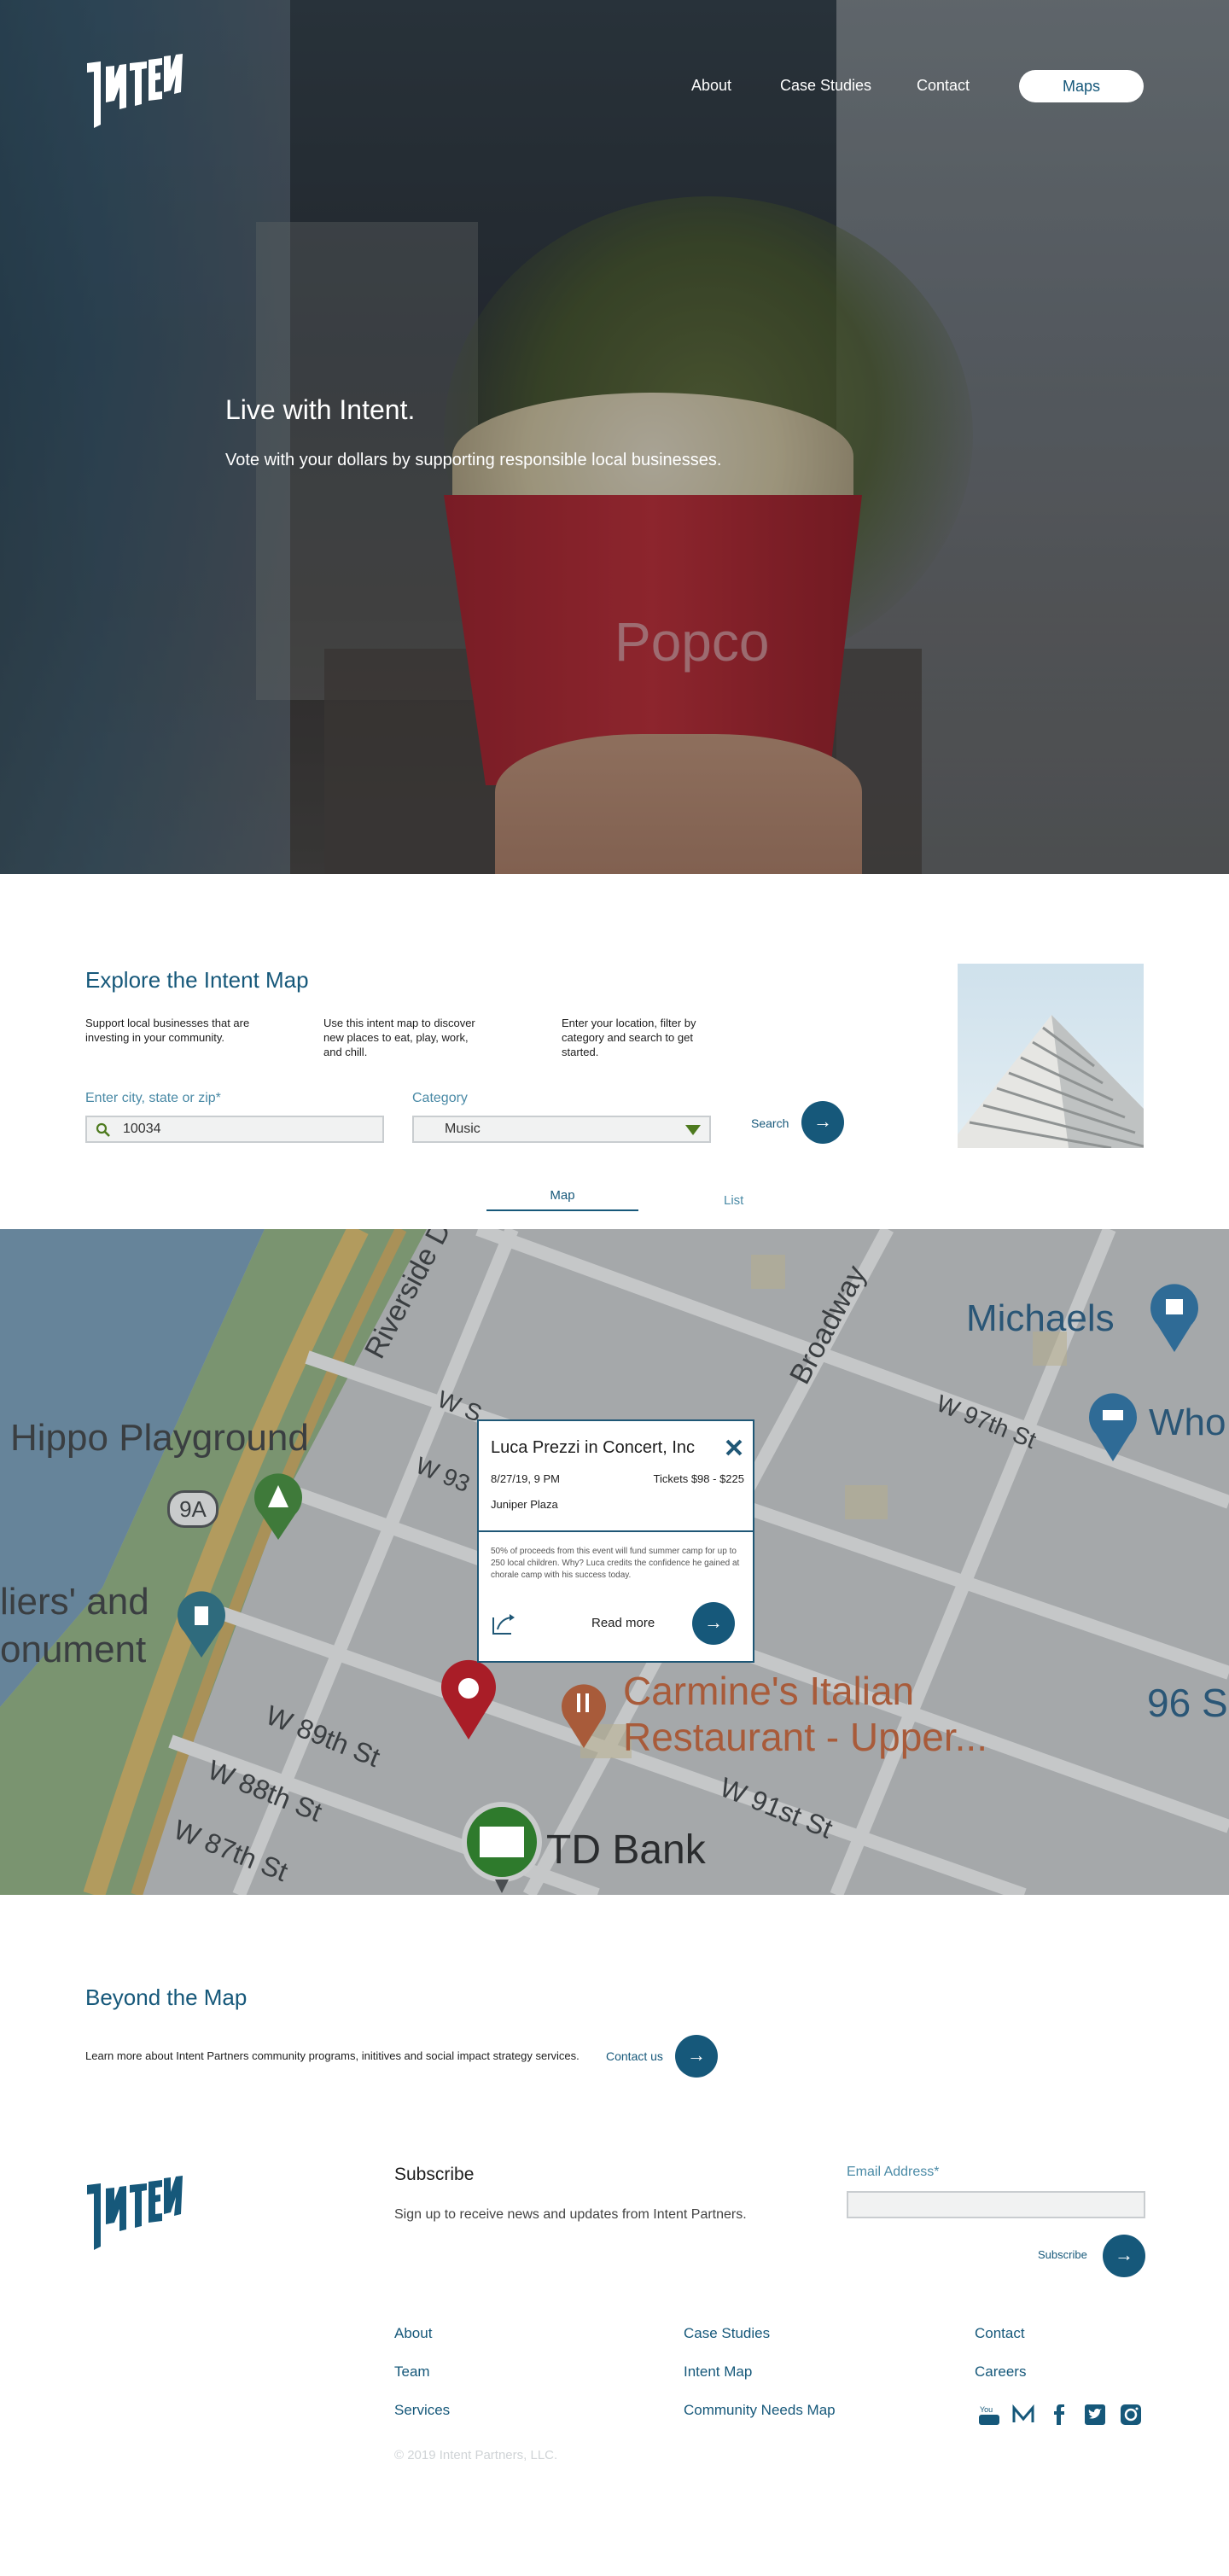 This screenshot has height=2576, width=1229. Describe the element at coordinates (1062, 2254) in the screenshot. I see `subscribe-label: Subscribe` at that location.